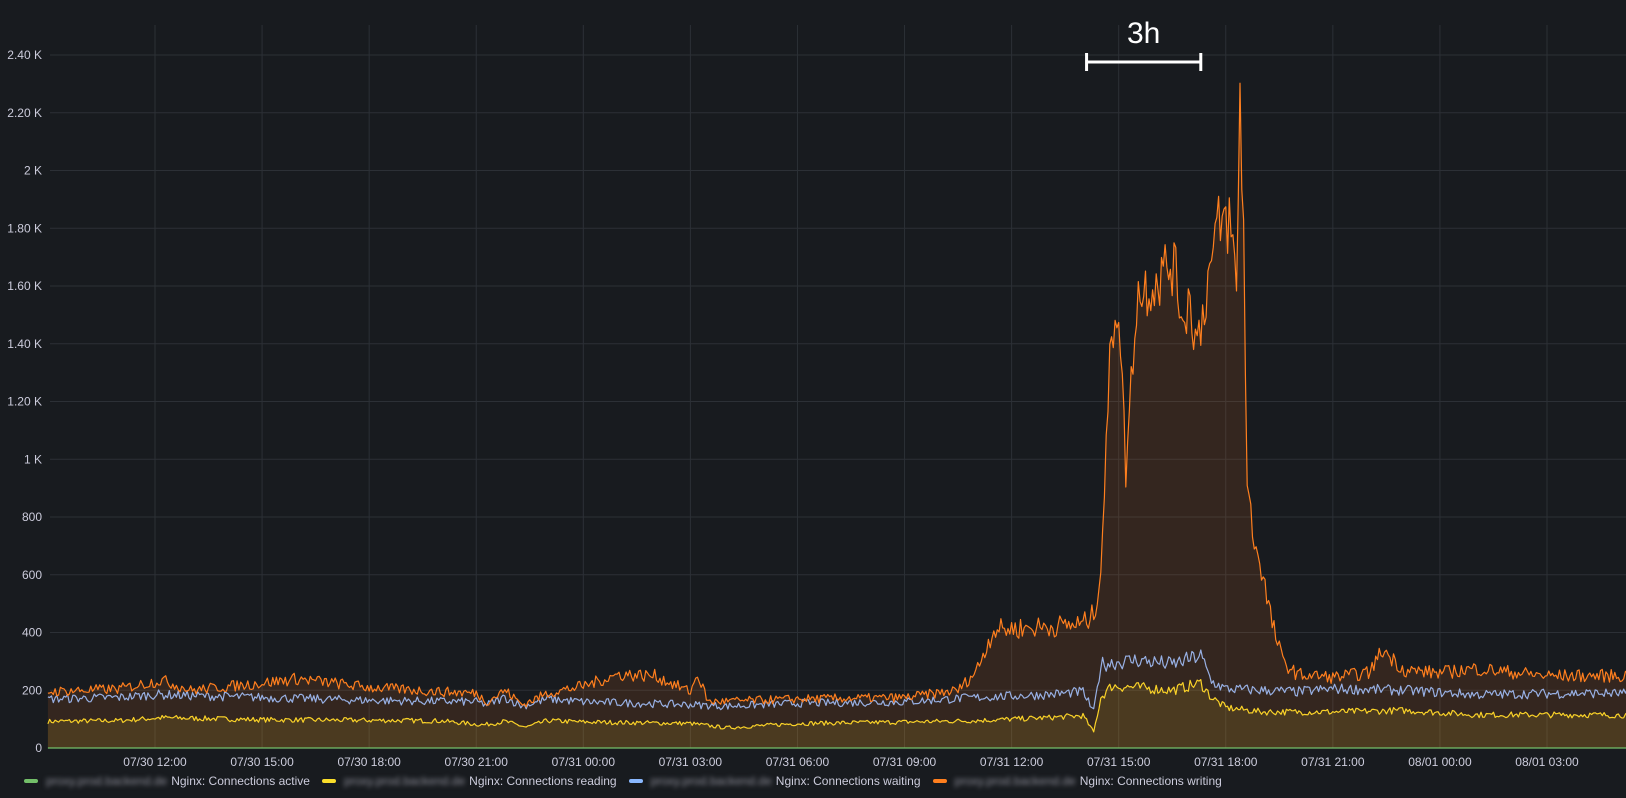  Describe the element at coordinates (33, 459) in the screenshot. I see `y-tick-label: 1 K` at that location.